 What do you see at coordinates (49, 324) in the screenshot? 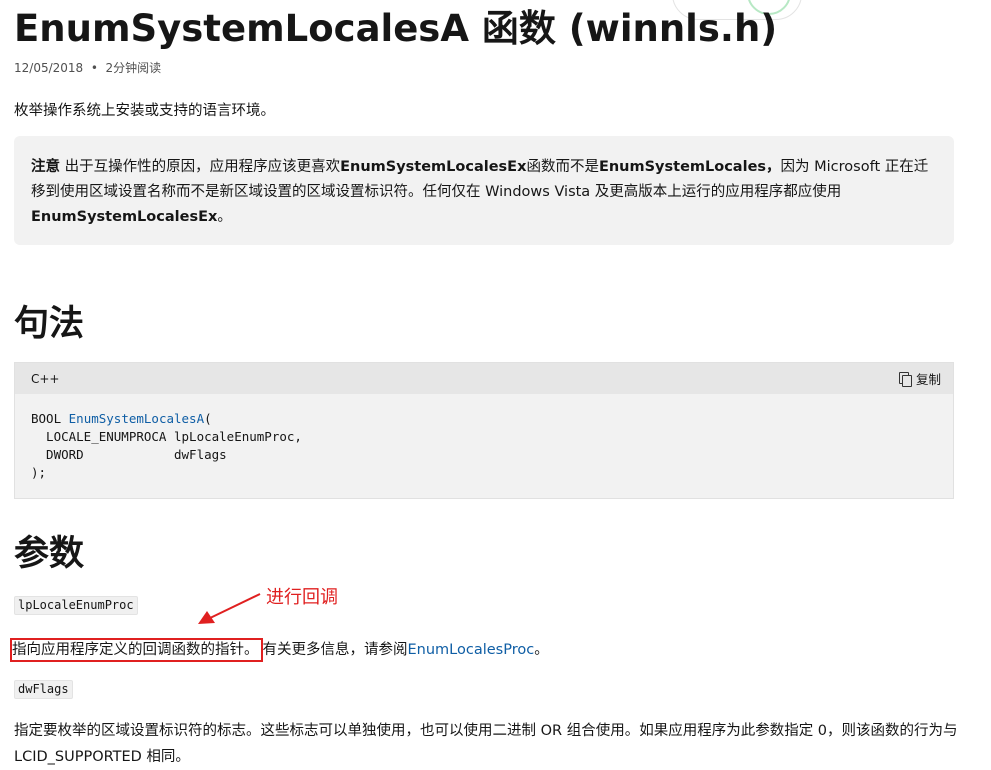
I see `syntax-heading: 句法` at bounding box center [49, 324].